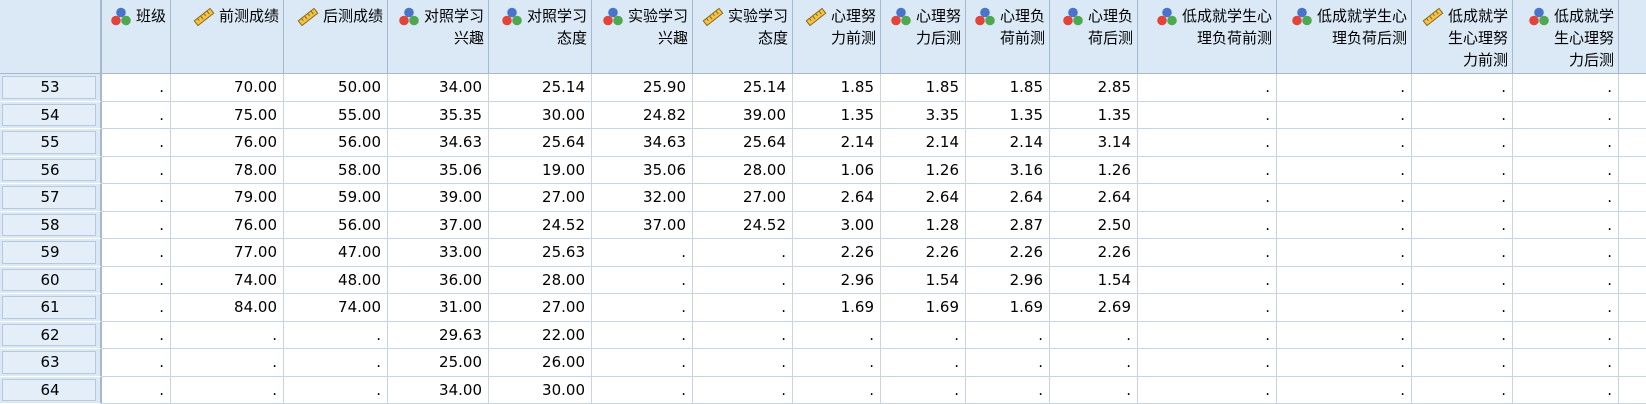  I want to click on data-cell: 2.50, so click(1094, 225).